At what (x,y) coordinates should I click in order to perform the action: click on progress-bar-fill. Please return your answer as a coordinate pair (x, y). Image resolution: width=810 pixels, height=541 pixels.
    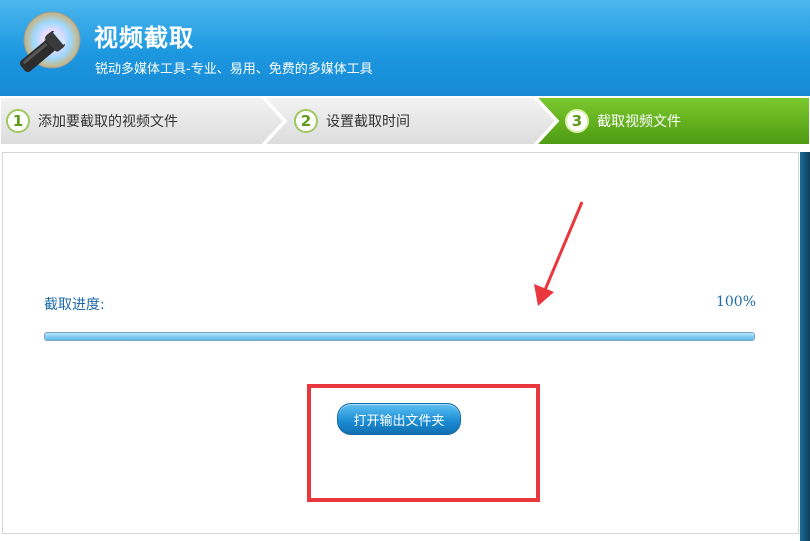
    Looking at the image, I should click on (399, 336).